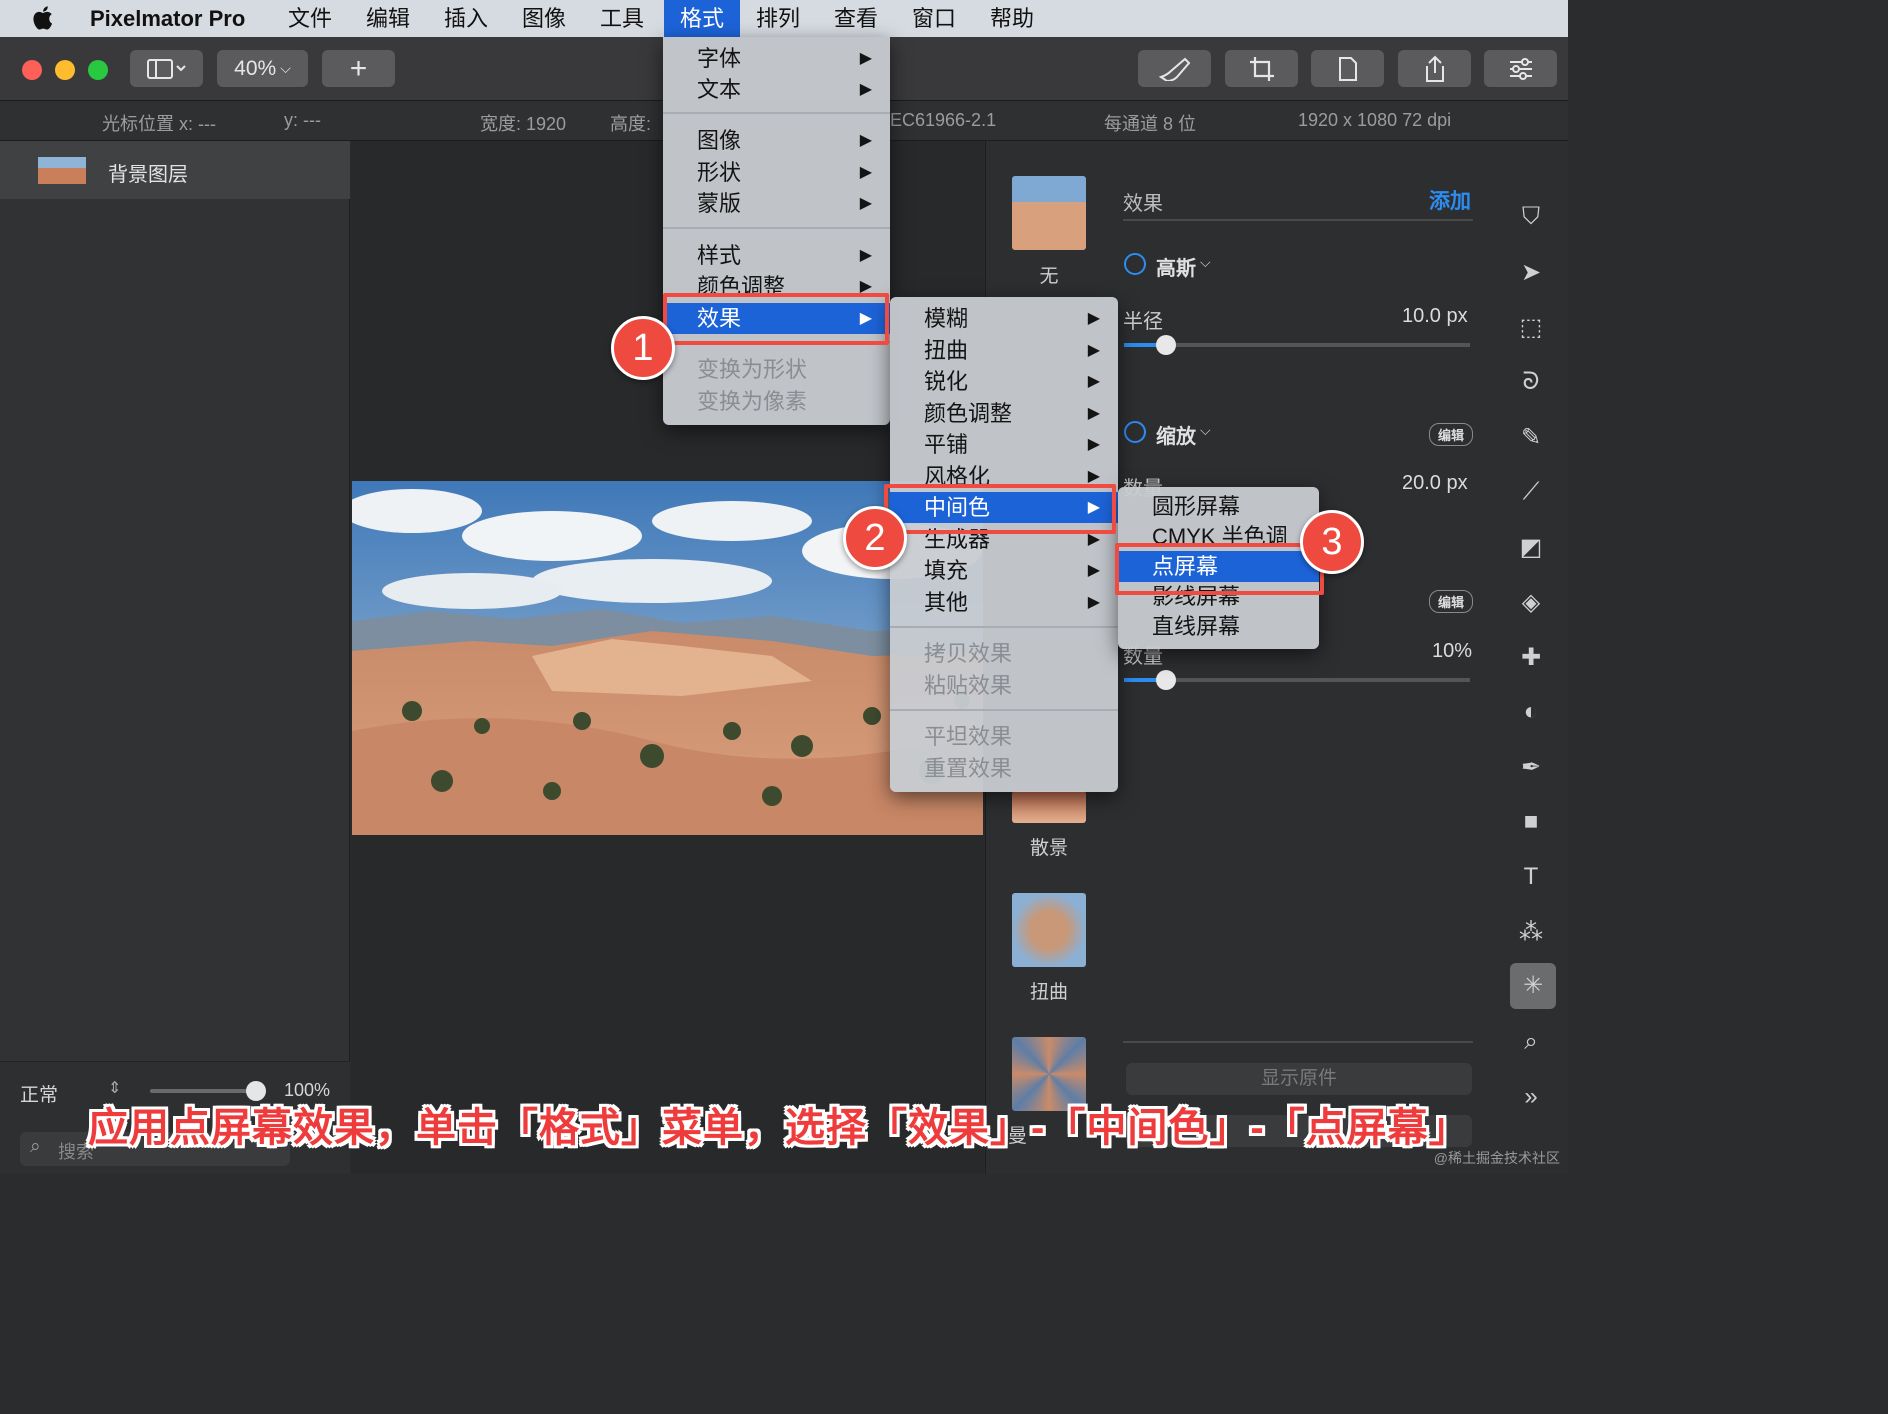  Describe the element at coordinates (1004, 627) in the screenshot. I see `menu-separator` at that location.